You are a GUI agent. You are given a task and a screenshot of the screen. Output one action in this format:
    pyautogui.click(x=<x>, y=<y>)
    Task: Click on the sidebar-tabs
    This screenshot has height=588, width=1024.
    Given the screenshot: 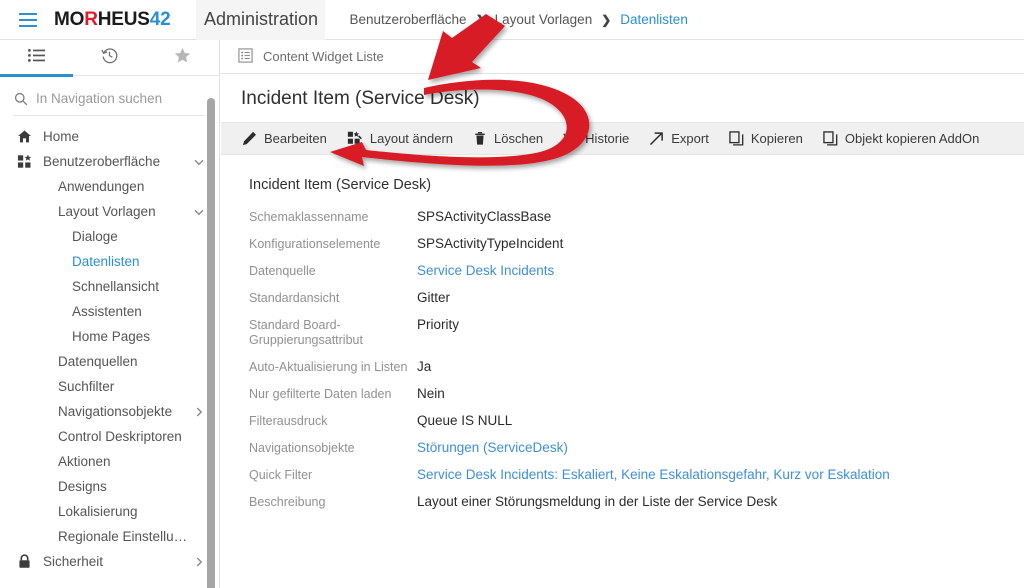 What is the action you would take?
    pyautogui.click(x=109, y=58)
    